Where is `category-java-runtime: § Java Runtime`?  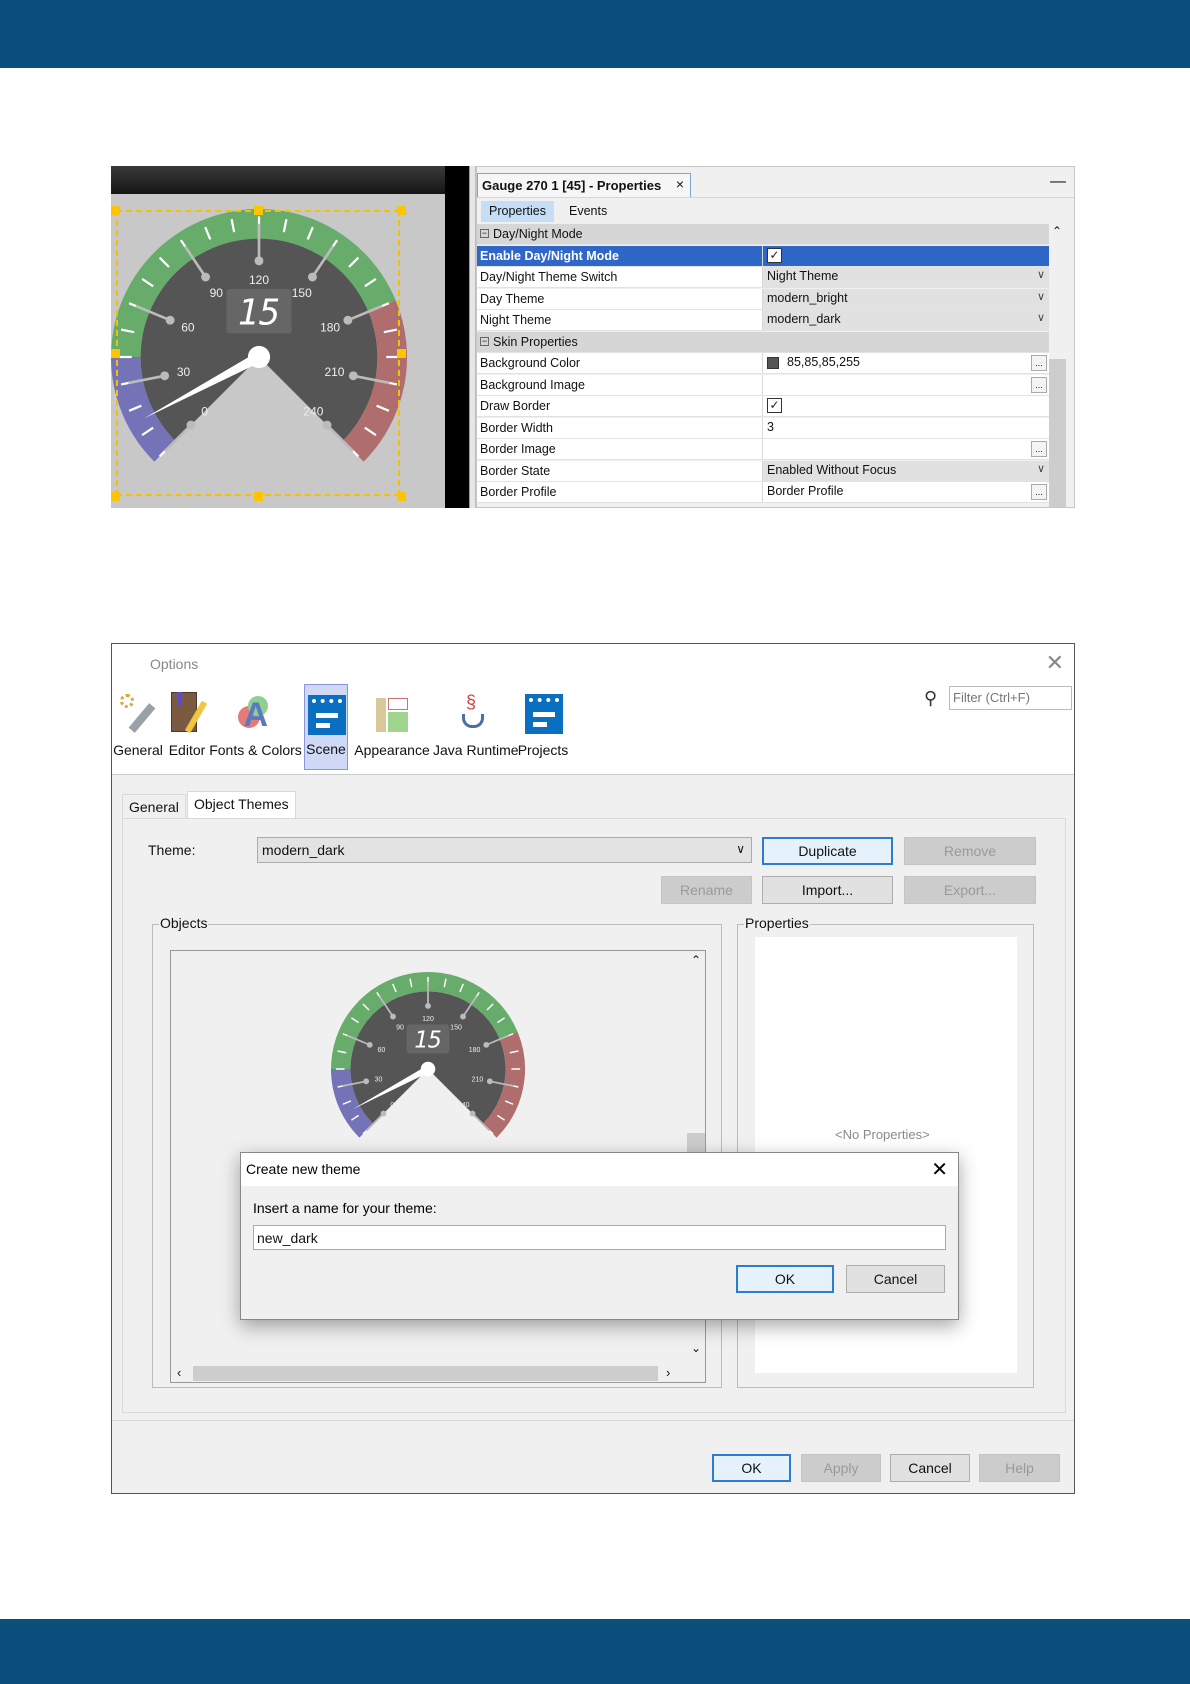
category-java-runtime: § Java Runtime is located at coordinates (476, 727).